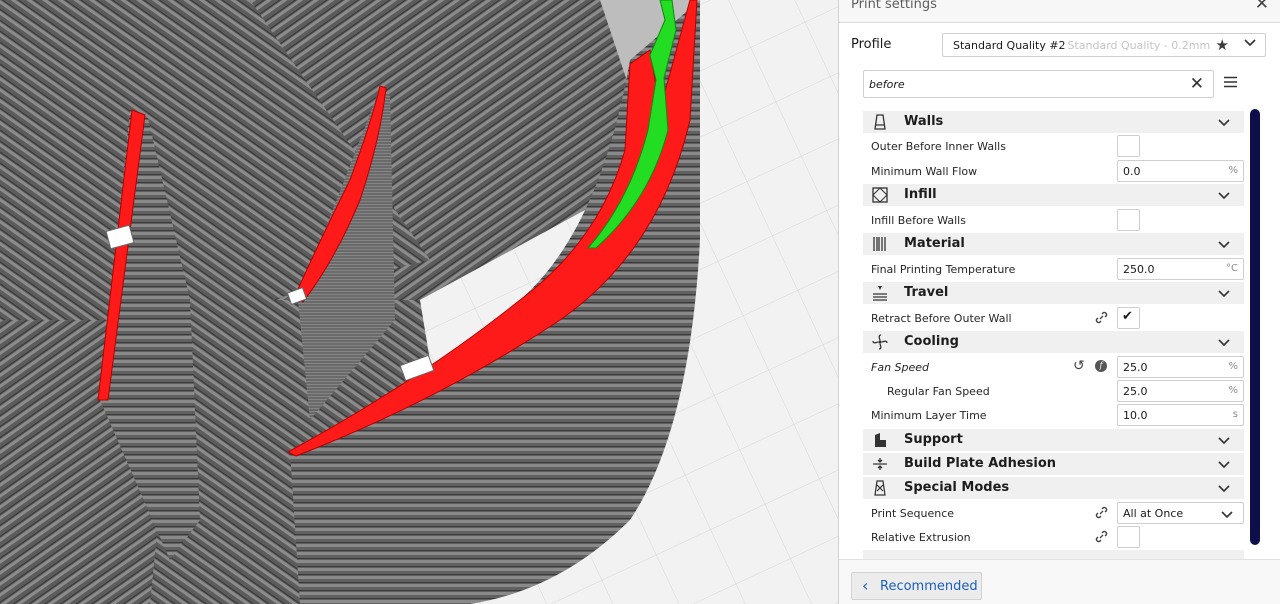  What do you see at coordinates (1128, 220) in the screenshot?
I see `infill-before-walls-checkbox` at bounding box center [1128, 220].